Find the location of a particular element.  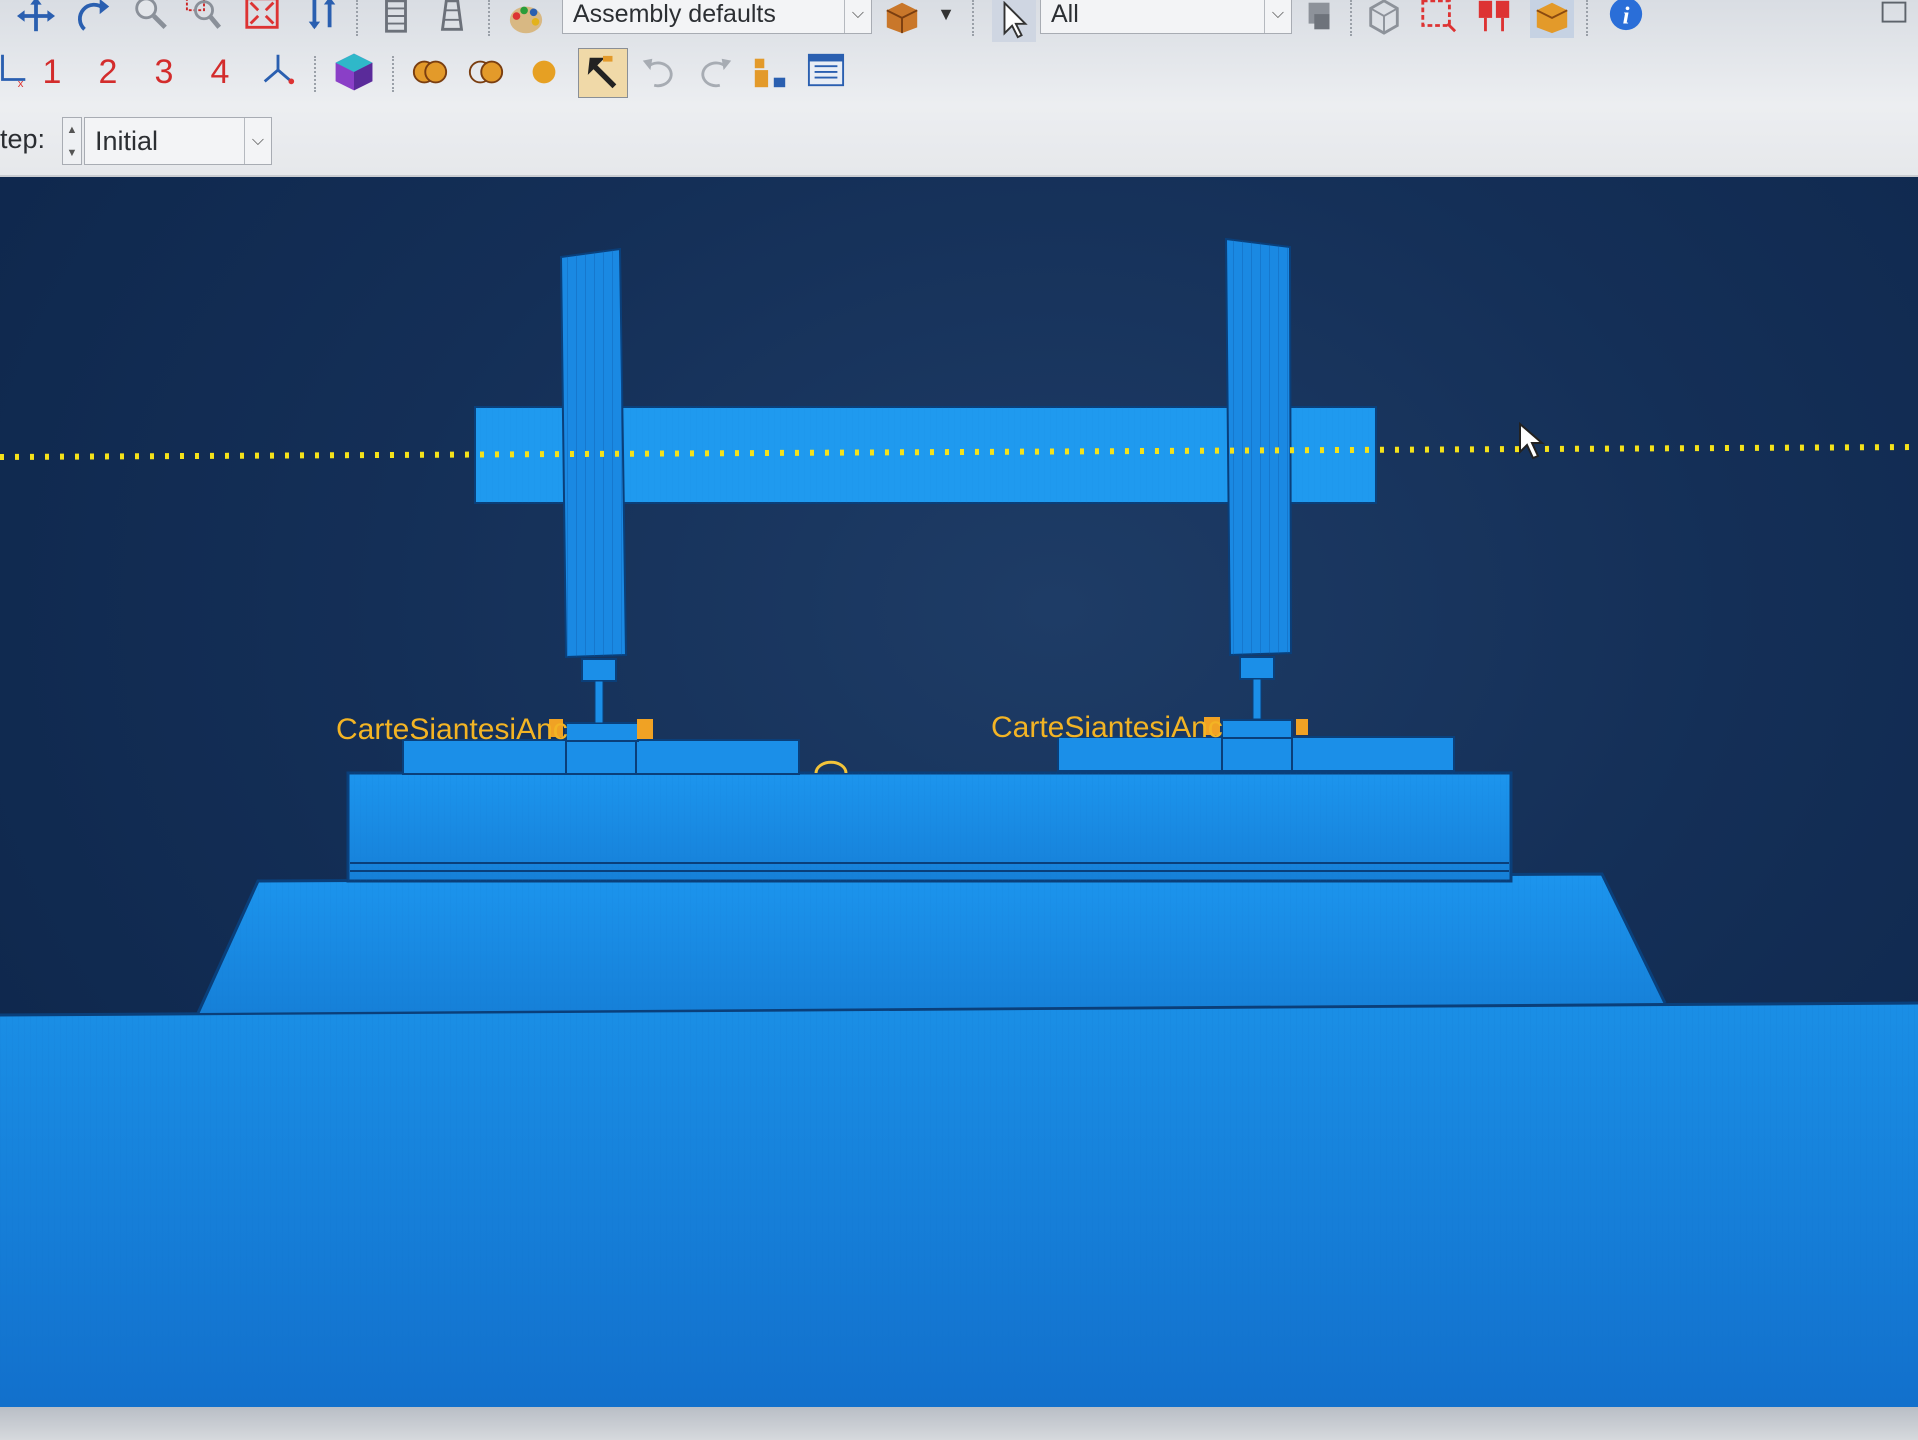

boolean-union-icon is located at coordinates (430, 72).